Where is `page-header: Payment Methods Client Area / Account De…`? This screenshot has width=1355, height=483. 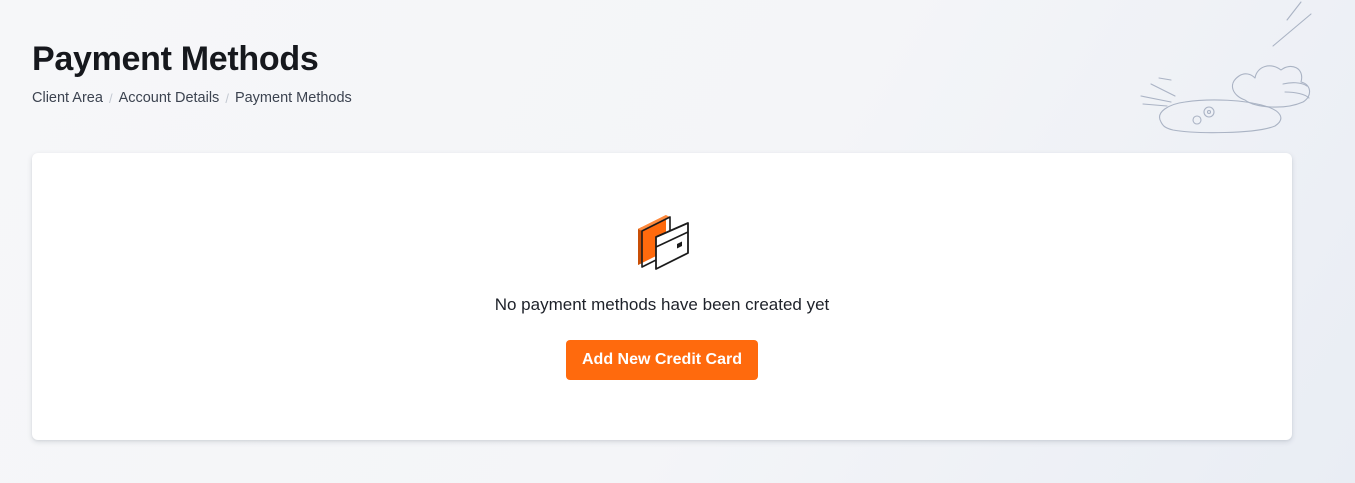 page-header: Payment Methods Client Area / Account De… is located at coordinates (192, 72).